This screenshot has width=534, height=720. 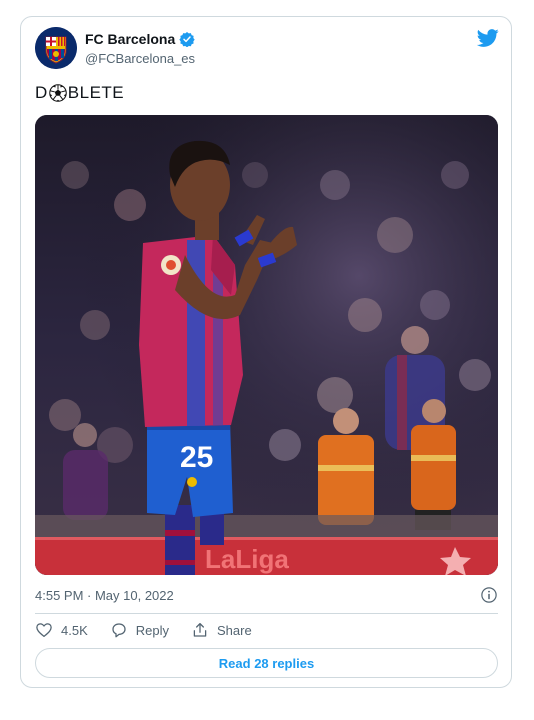 I want to click on share-icon, so click(x=200, y=629).